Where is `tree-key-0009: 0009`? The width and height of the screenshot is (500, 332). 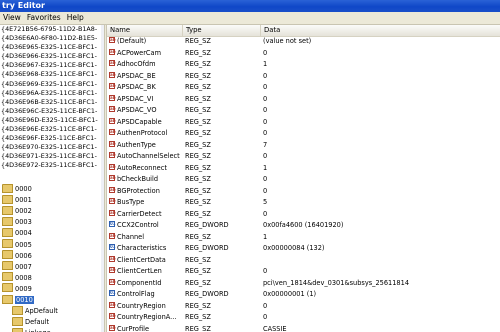
tree-key-0009: 0009 is located at coordinates (17, 289).